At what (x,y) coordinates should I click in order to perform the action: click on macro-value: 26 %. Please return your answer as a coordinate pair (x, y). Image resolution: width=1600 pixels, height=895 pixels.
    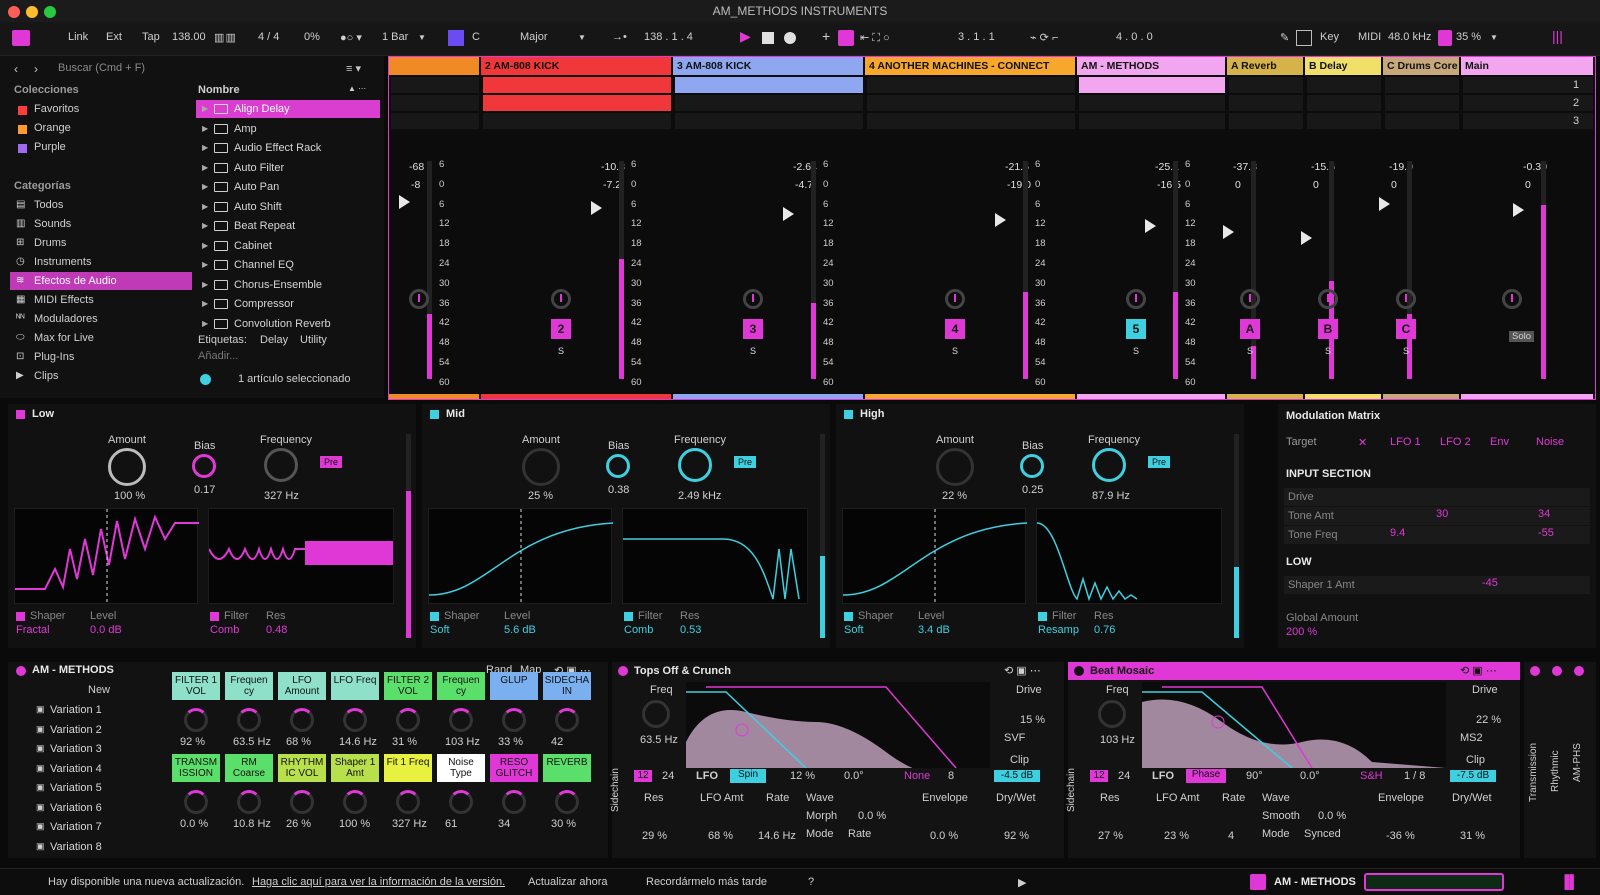
    Looking at the image, I should click on (298, 824).